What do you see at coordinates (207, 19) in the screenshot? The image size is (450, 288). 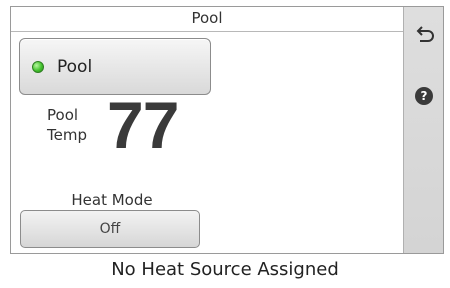 I see `page-title: Pool` at bounding box center [207, 19].